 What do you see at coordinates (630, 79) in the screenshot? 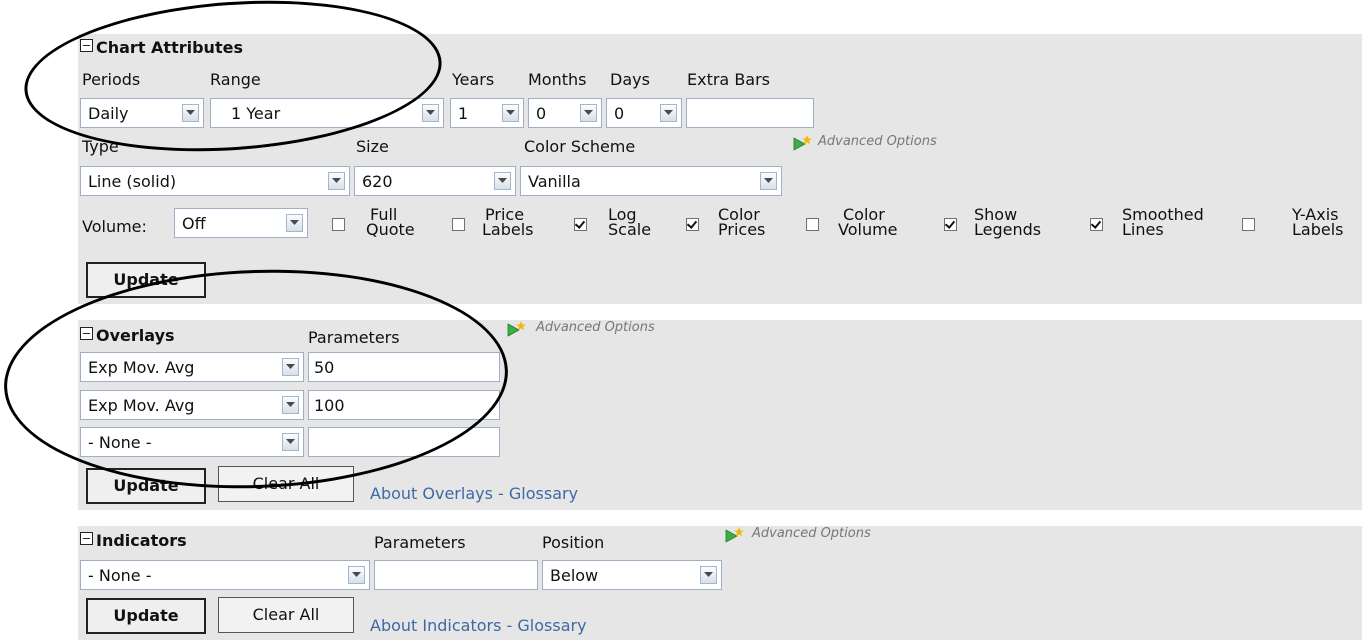
I see `days-label: Days` at bounding box center [630, 79].